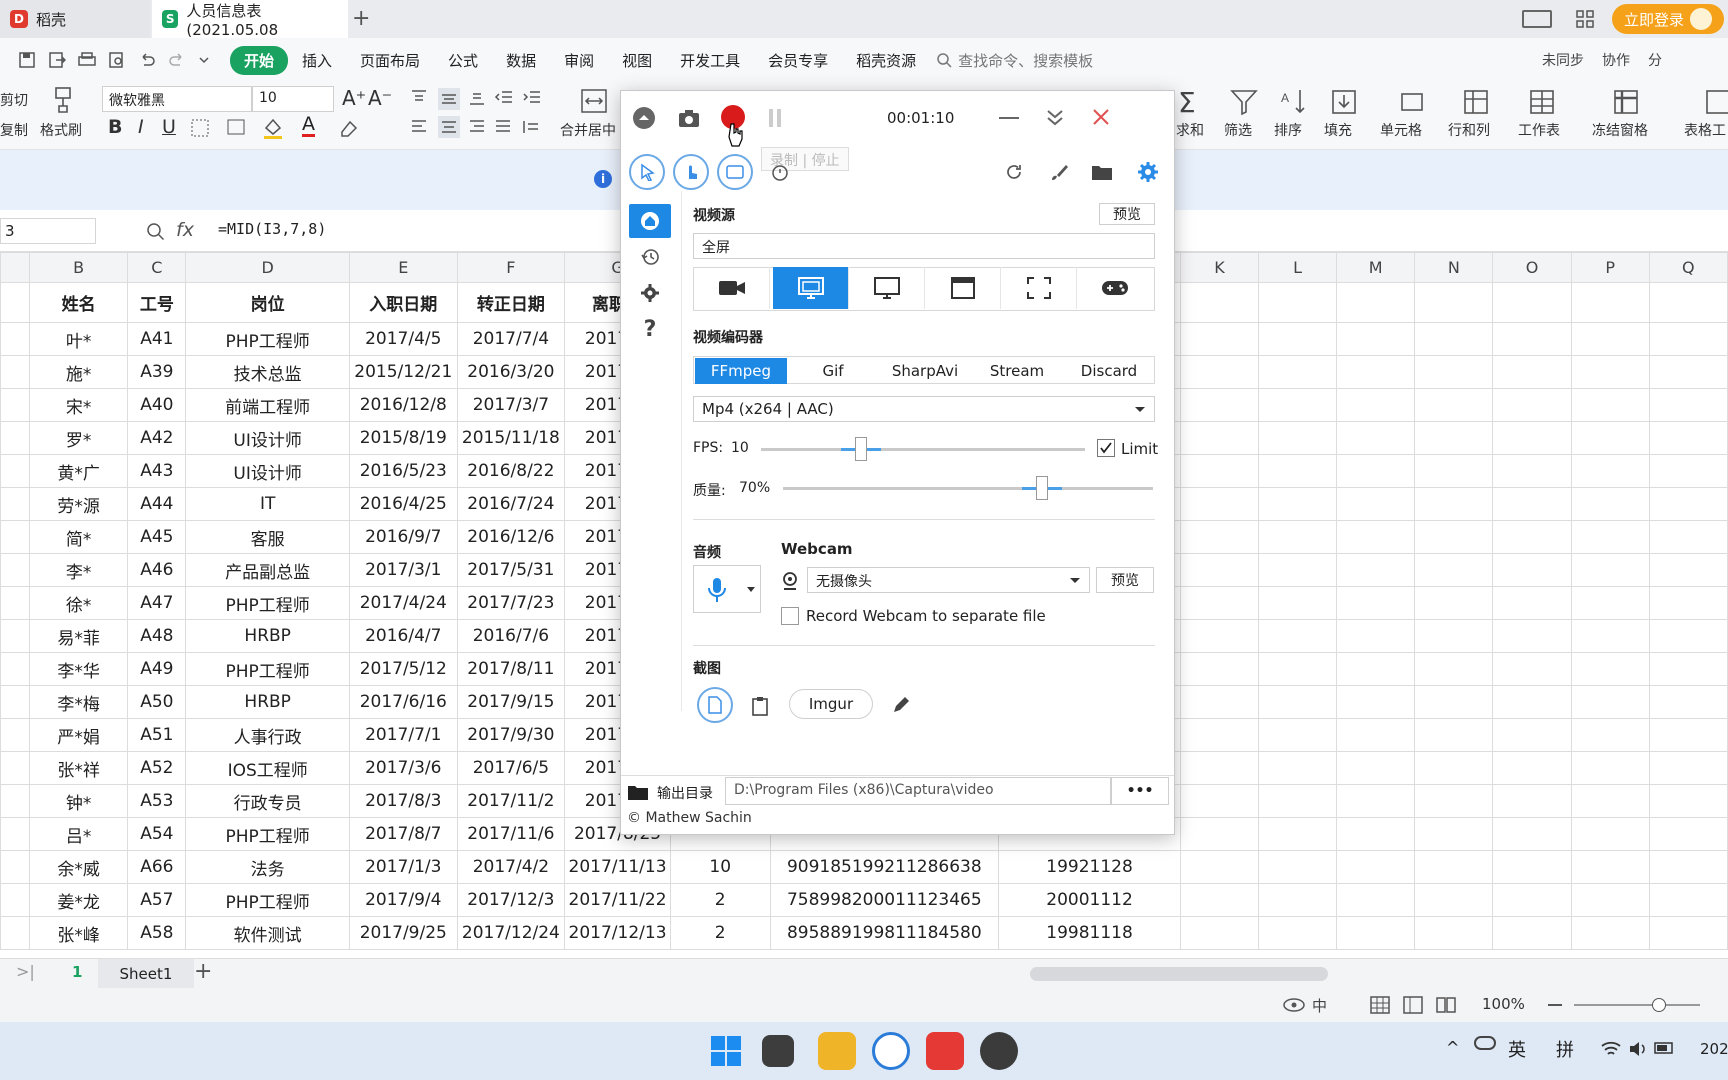  Describe the element at coordinates (273, 128) in the screenshot. I see `fill-color-icon` at that location.